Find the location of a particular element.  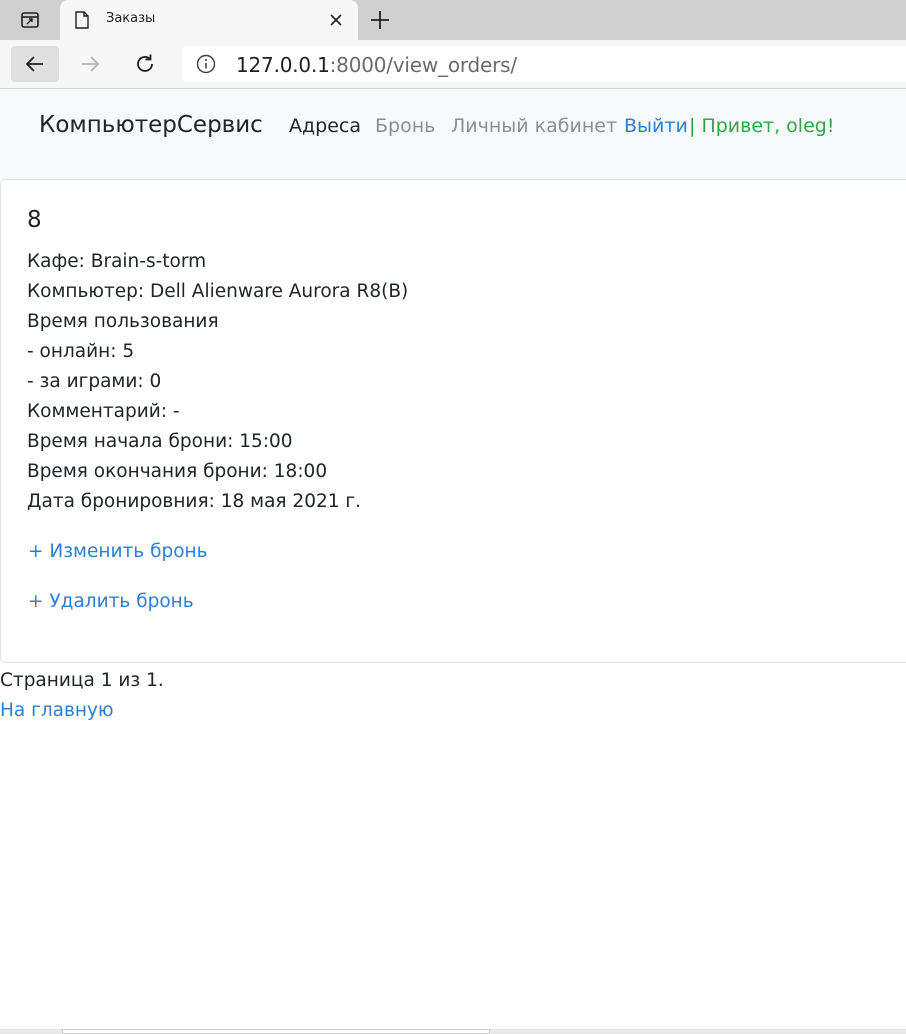

pagination-info: Страница 1 из 1. is located at coordinates (82, 680).